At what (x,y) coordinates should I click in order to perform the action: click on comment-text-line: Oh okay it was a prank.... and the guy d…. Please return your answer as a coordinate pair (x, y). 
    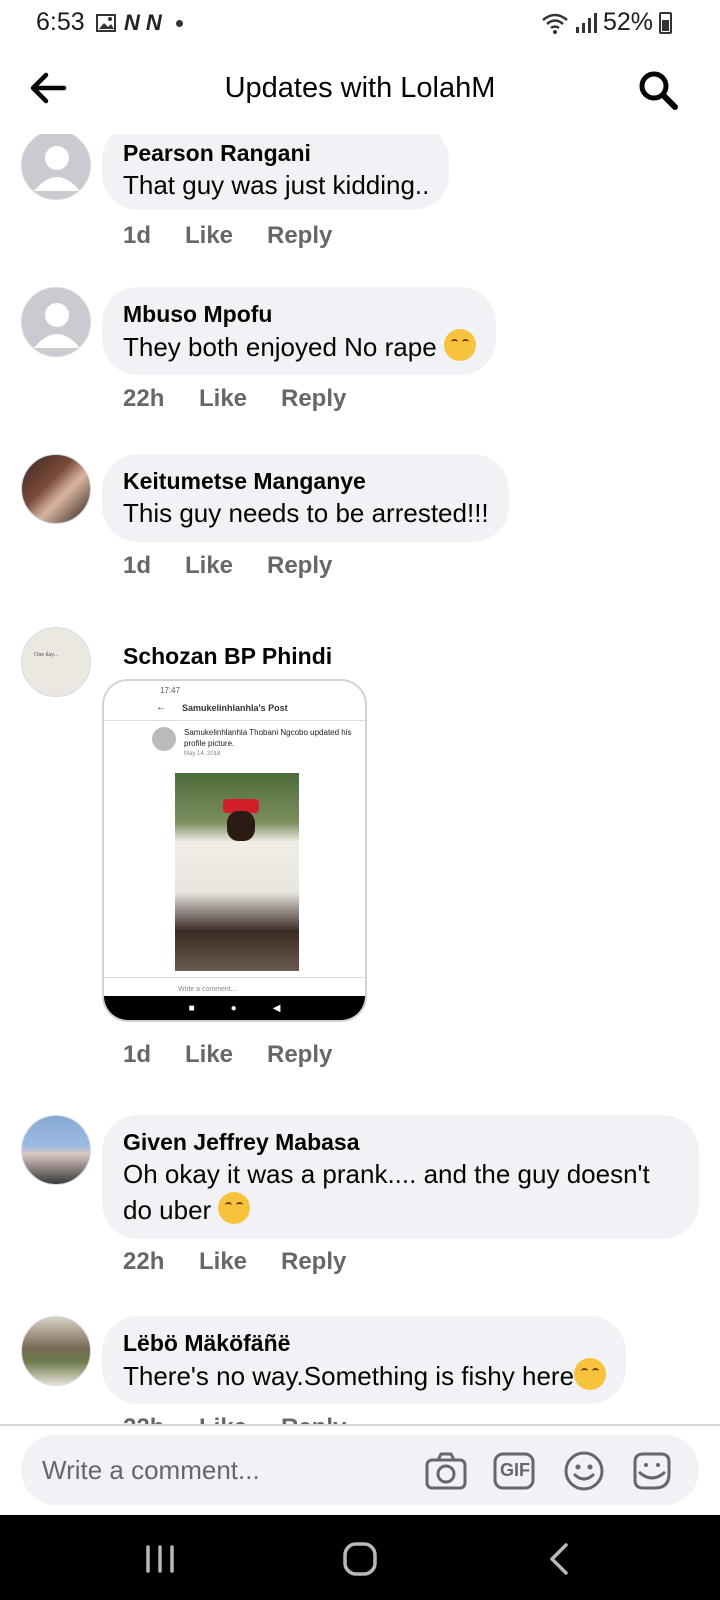
    Looking at the image, I should click on (401, 1192).